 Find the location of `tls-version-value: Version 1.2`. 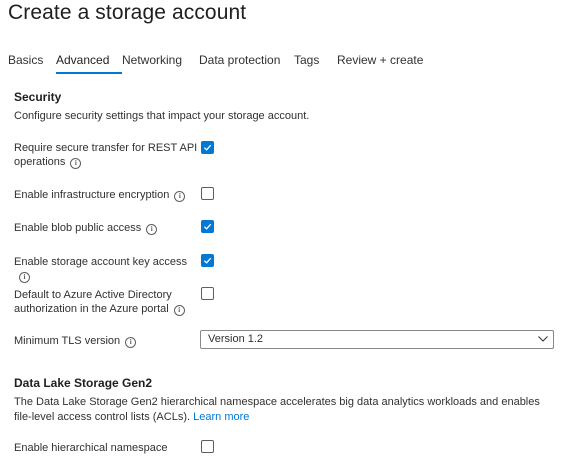

tls-version-value: Version 1.2 is located at coordinates (236, 339).